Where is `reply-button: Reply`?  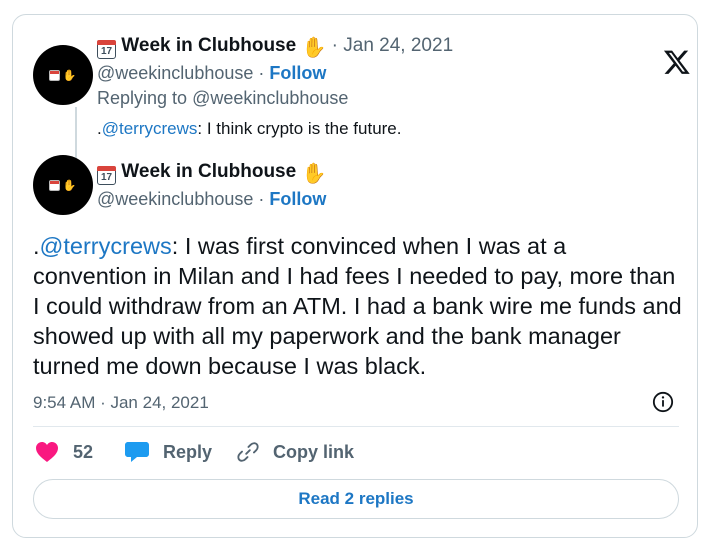
reply-button: Reply is located at coordinates (168, 452).